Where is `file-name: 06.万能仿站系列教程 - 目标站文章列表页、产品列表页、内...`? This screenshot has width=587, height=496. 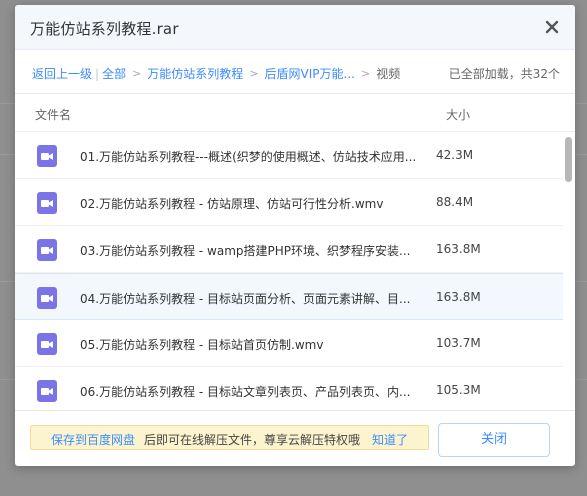 file-name: 06.万能仿站系列教程 - 目标站文章列表页、产品列表页、内... is located at coordinates (245, 392).